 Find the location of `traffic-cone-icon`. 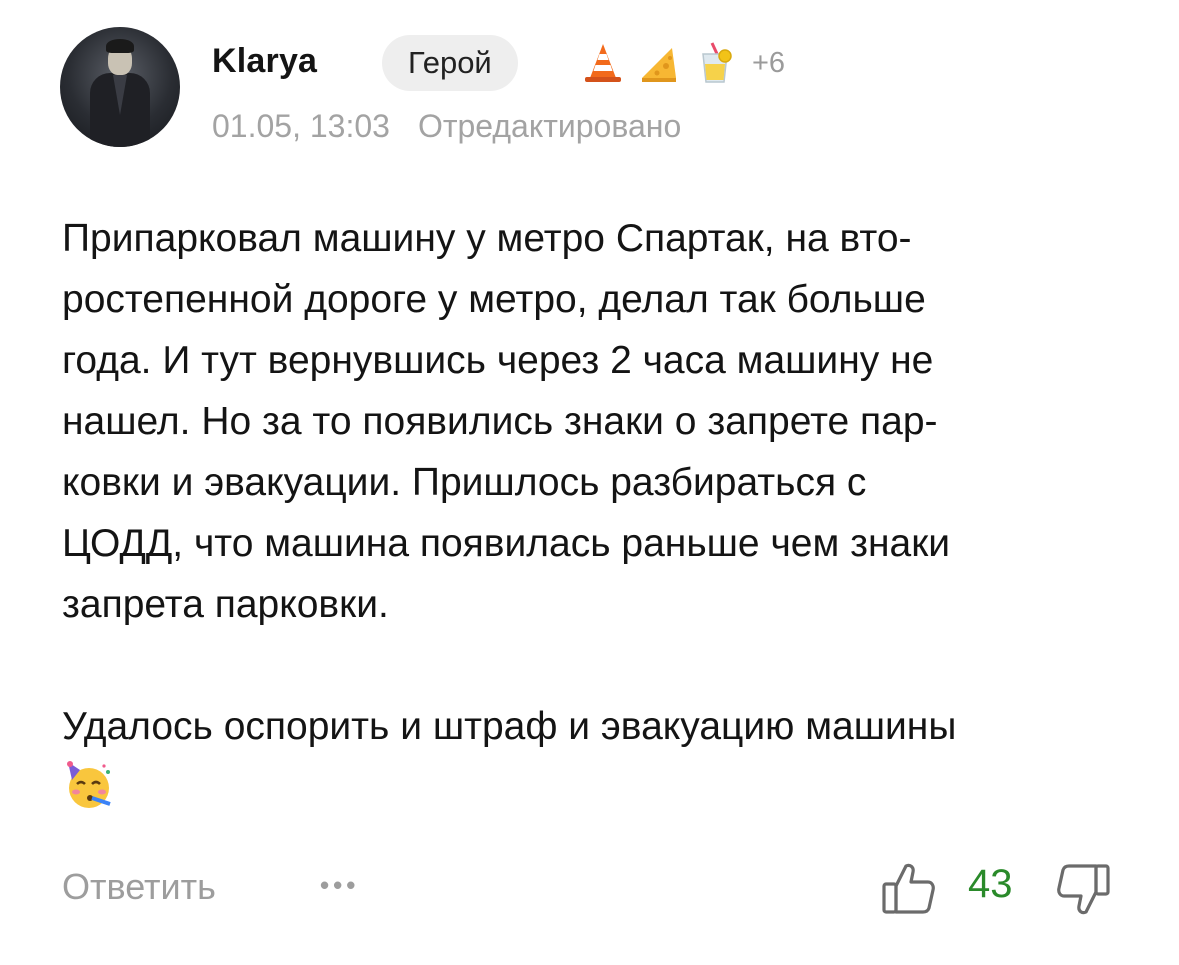

traffic-cone-icon is located at coordinates (603, 63).